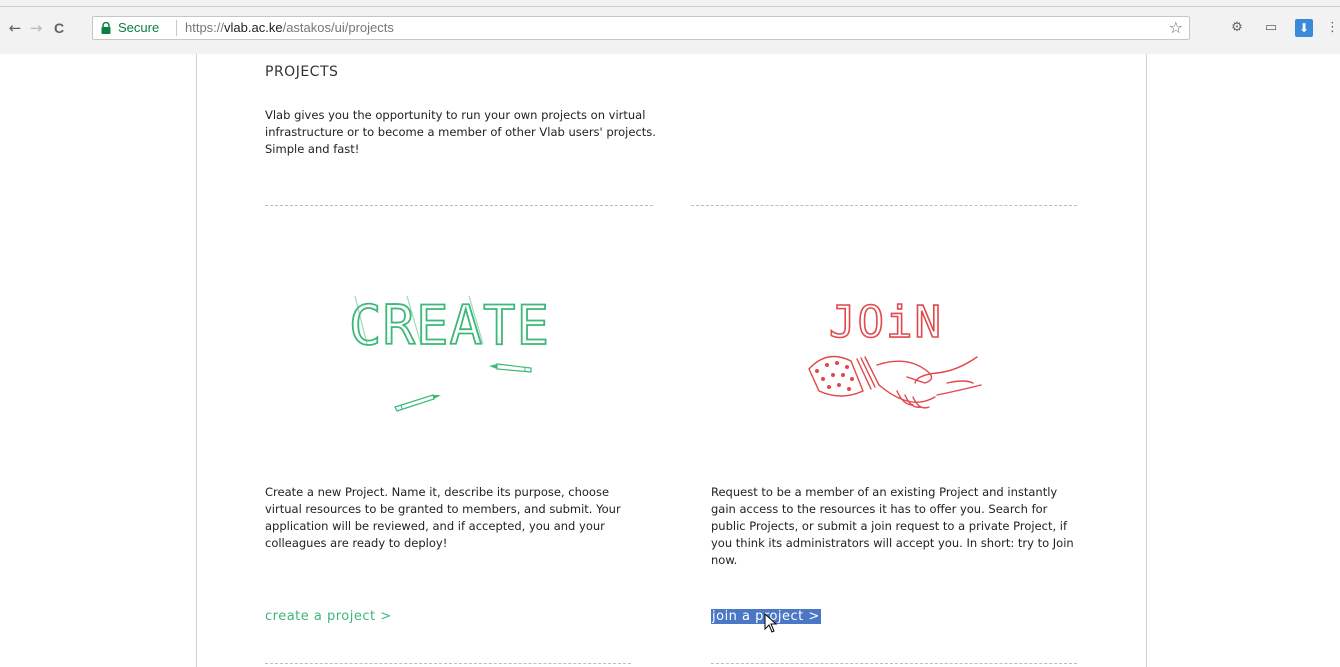 This screenshot has height=667, width=1340. I want to click on url-scheme: https://, so click(205, 27).